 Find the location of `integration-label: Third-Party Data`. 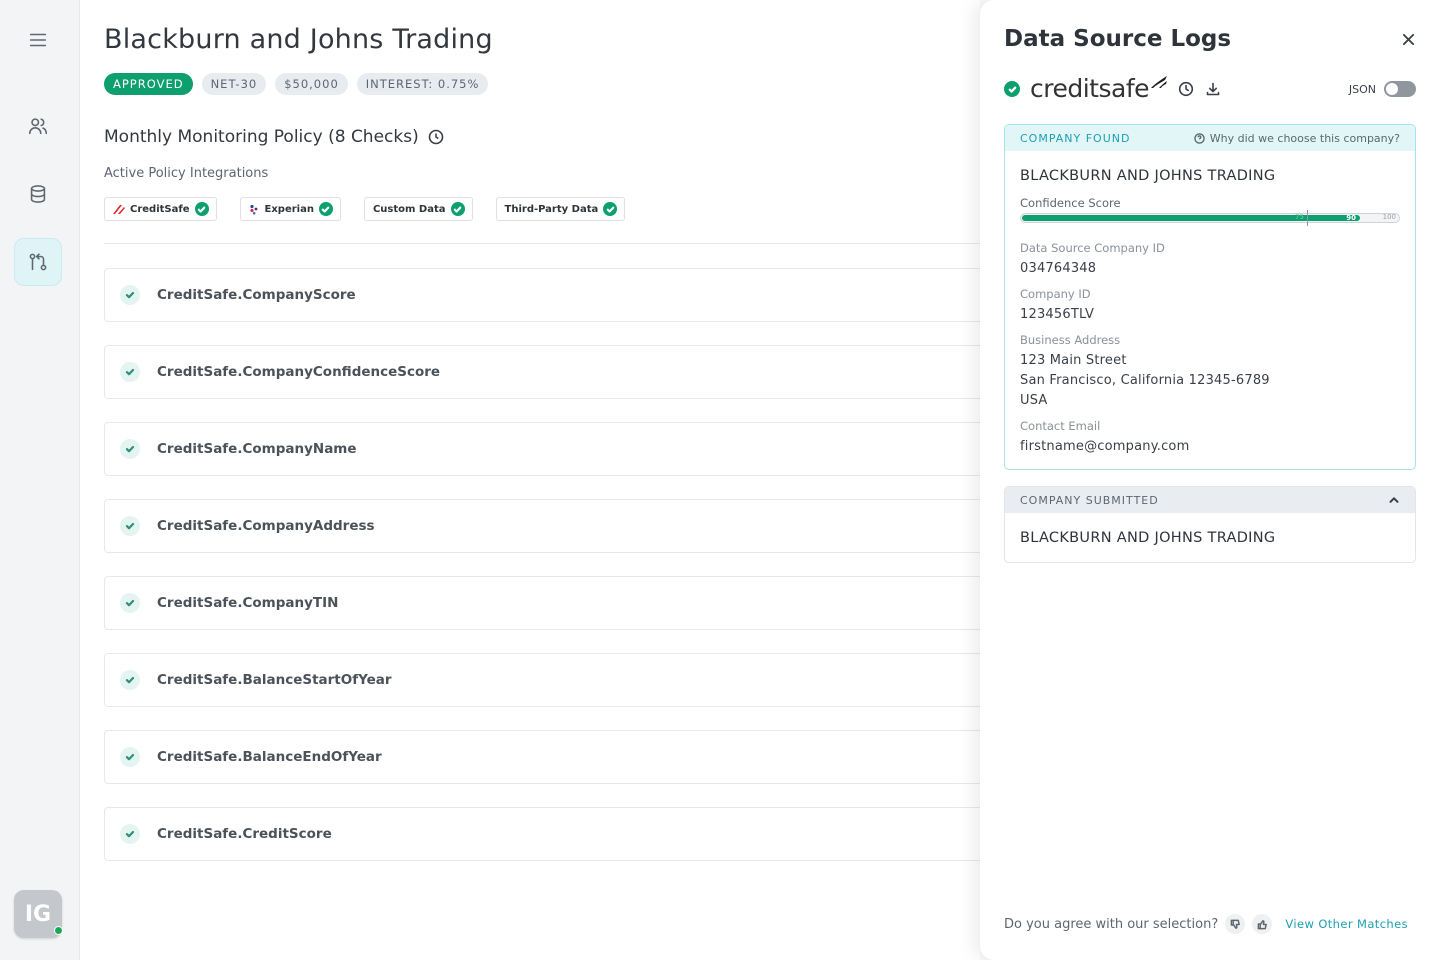

integration-label: Third-Party Data is located at coordinates (551, 209).